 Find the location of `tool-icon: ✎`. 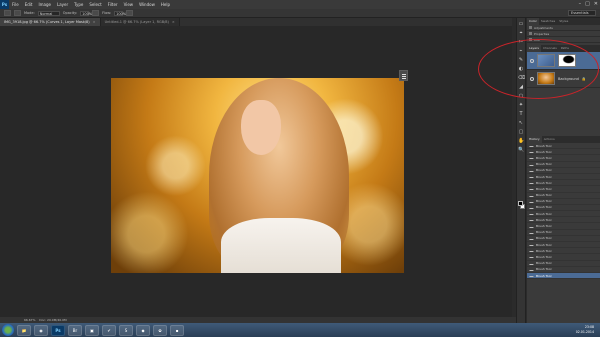

tool-icon: ✎ is located at coordinates (521, 60).